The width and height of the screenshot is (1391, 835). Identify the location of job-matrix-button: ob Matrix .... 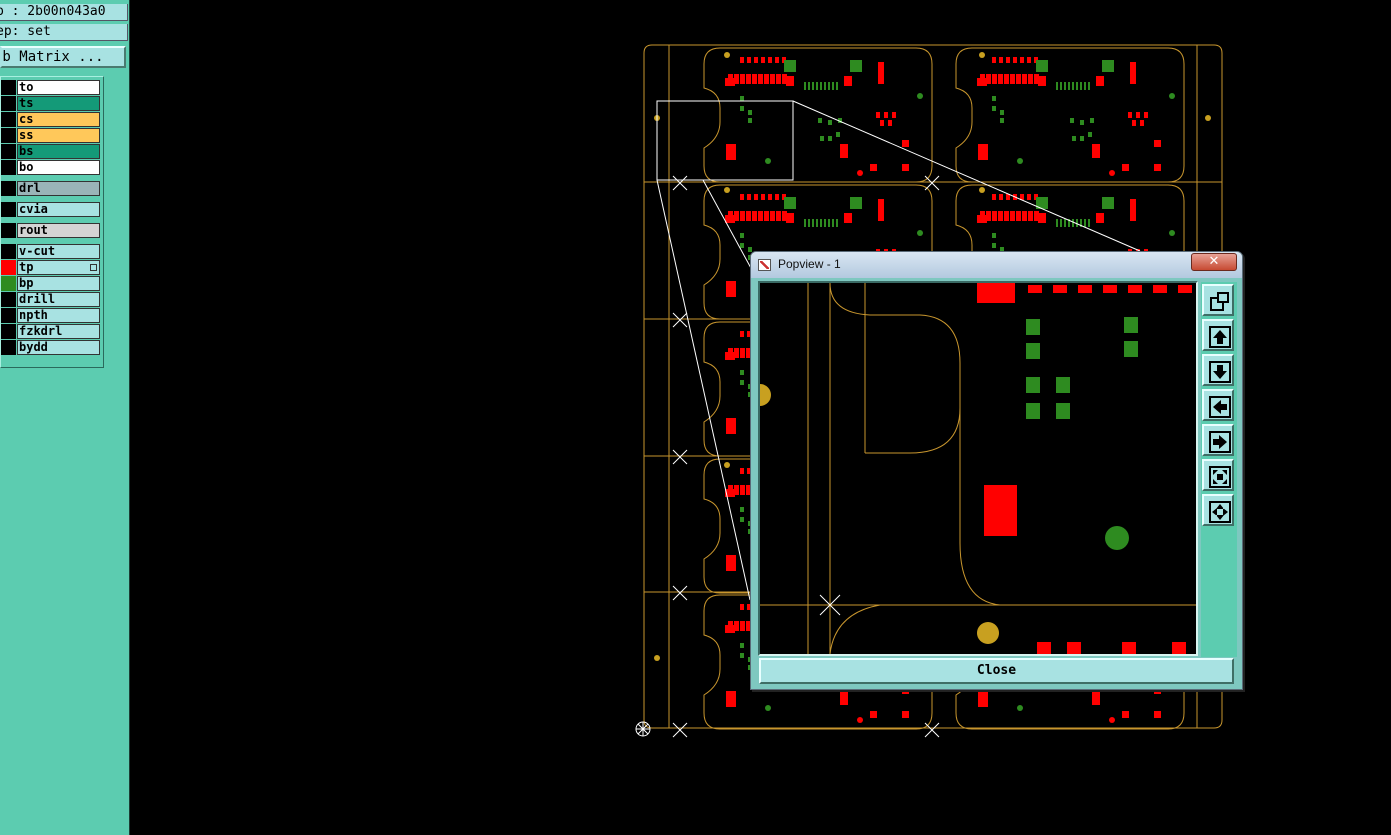
(63, 57).